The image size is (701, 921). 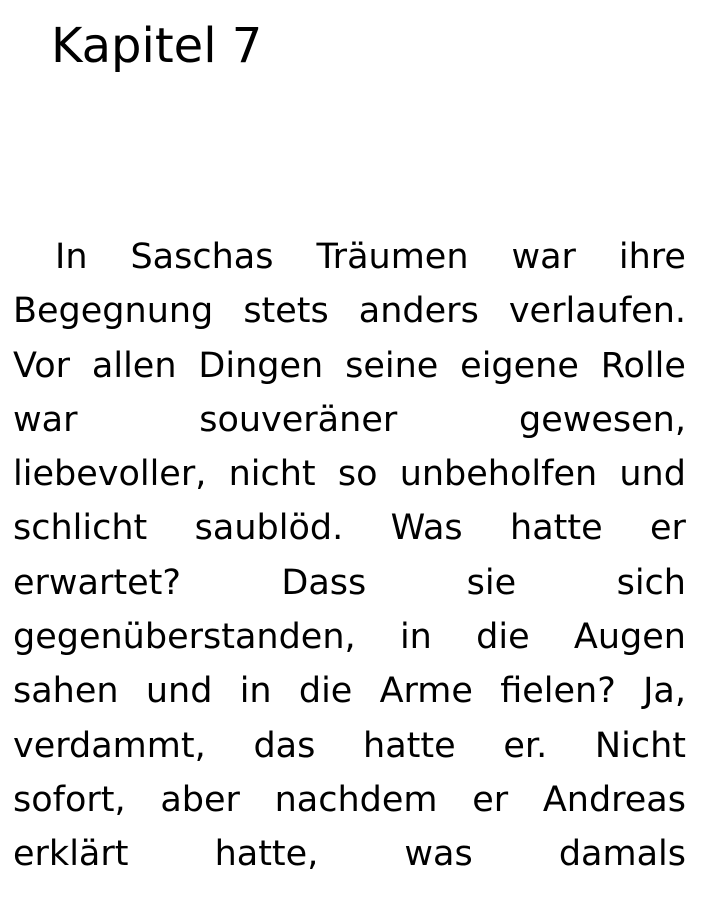 What do you see at coordinates (97, 582) in the screenshot?
I see `word: erwartet?` at bounding box center [97, 582].